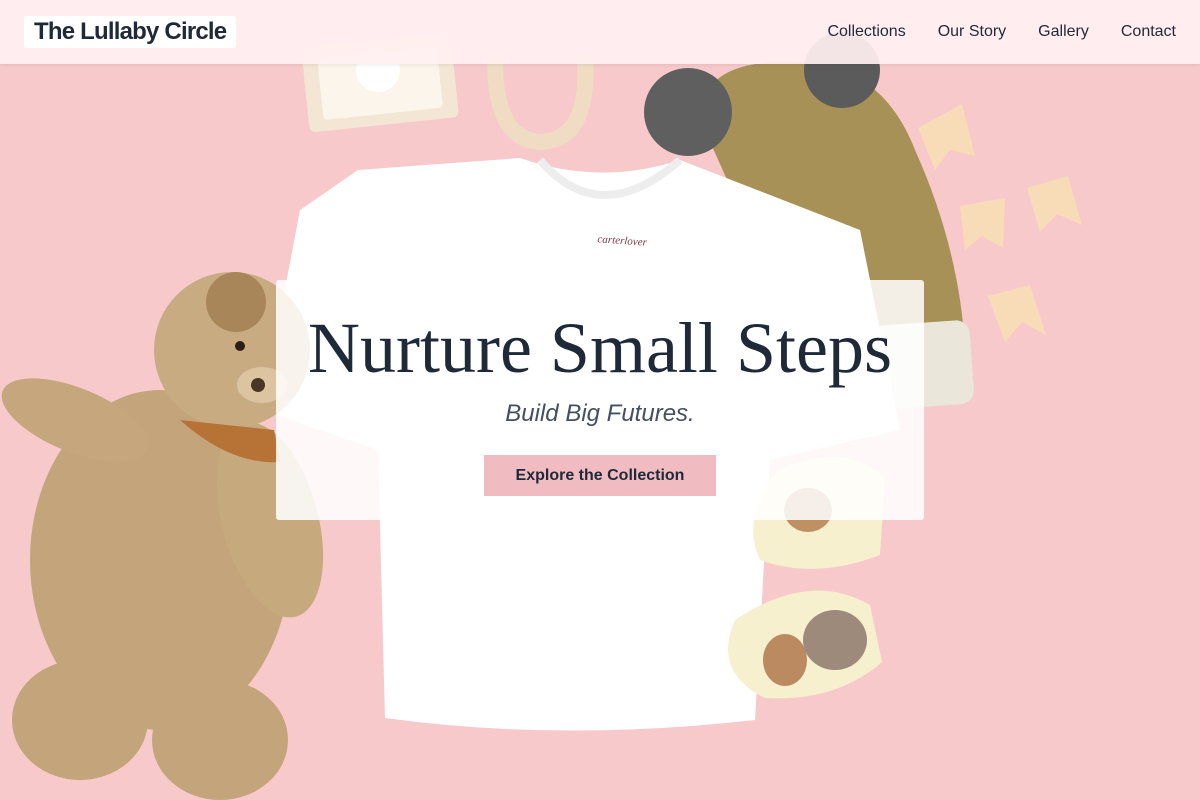 The width and height of the screenshot is (1200, 800). I want to click on nav-link-our-story: Our Story, so click(972, 32).